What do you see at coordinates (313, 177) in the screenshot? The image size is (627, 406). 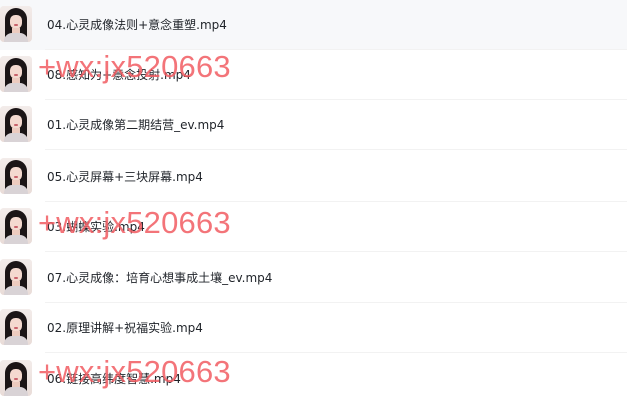 I see `file-row: 05.心灵屏幕+三块屏幕.mp4` at bounding box center [313, 177].